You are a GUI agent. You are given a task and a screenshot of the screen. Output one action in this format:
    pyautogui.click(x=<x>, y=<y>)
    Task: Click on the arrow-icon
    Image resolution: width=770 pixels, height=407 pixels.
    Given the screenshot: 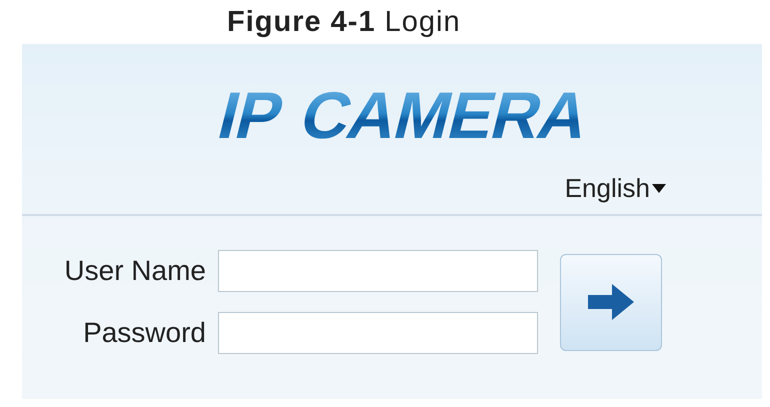 What is the action you would take?
    pyautogui.click(x=611, y=302)
    